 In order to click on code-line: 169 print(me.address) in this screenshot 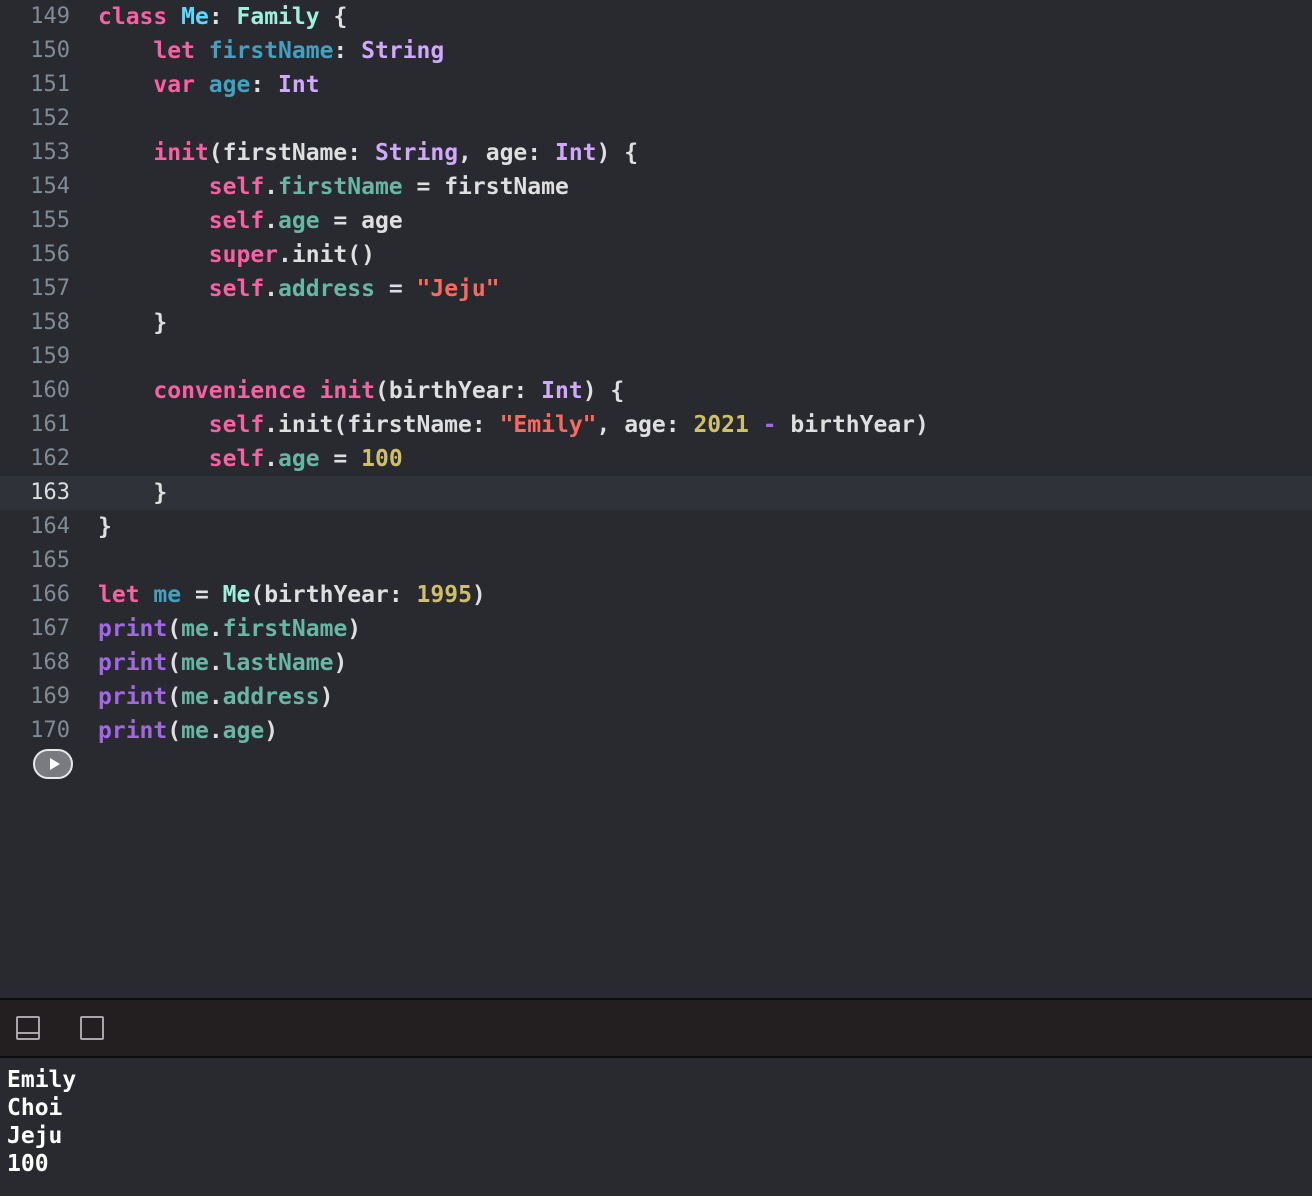, I will do `click(656, 697)`.